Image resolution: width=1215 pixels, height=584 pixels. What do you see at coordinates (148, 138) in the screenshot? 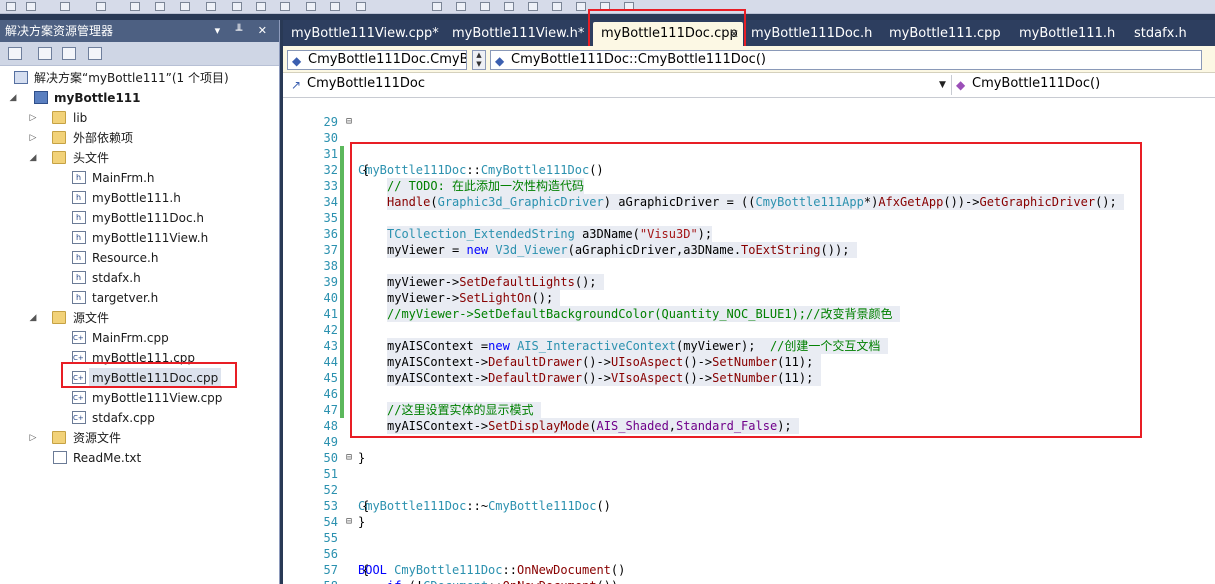
I see `tree-item-external-deps: ▷ 外部依赖项` at bounding box center [148, 138].